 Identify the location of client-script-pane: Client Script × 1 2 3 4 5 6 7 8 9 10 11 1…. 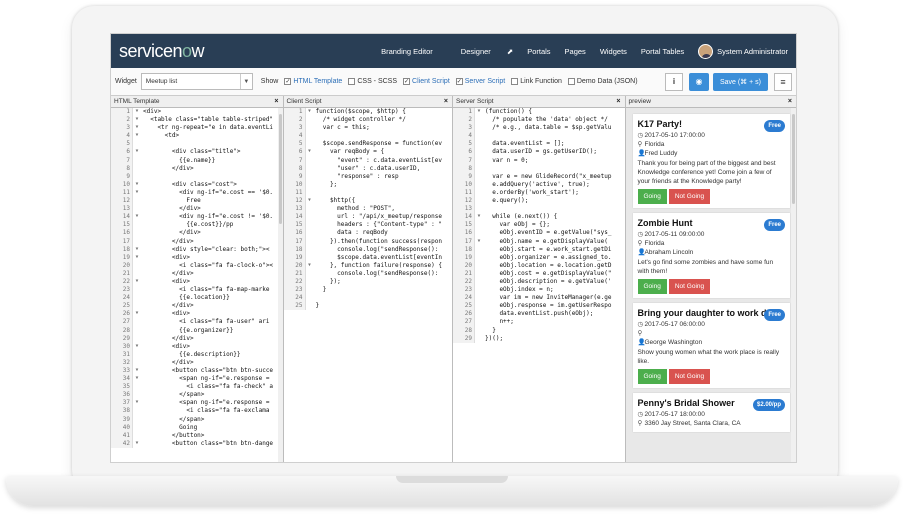
(368, 279).